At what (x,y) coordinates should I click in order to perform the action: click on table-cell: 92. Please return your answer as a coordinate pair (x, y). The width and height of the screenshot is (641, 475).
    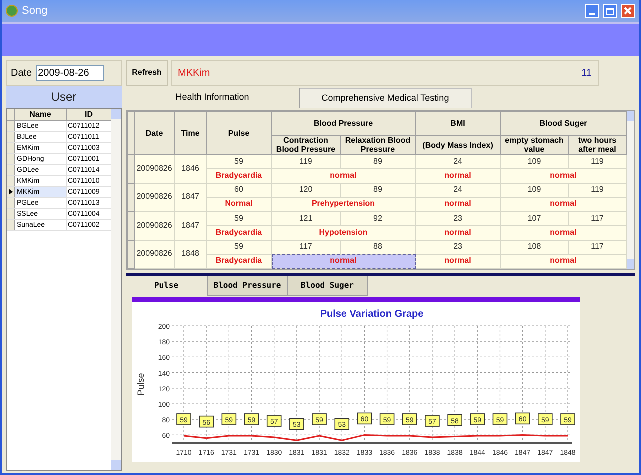
    Looking at the image, I should click on (378, 219).